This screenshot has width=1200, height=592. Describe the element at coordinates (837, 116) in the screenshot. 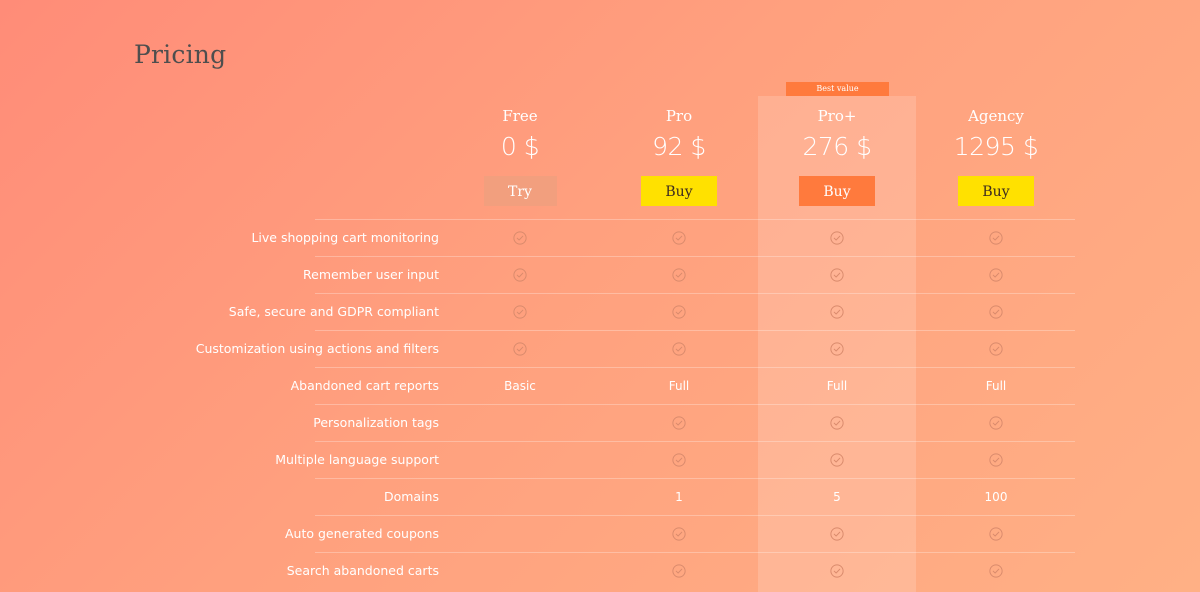

I see `plan-name: Pro+` at that location.